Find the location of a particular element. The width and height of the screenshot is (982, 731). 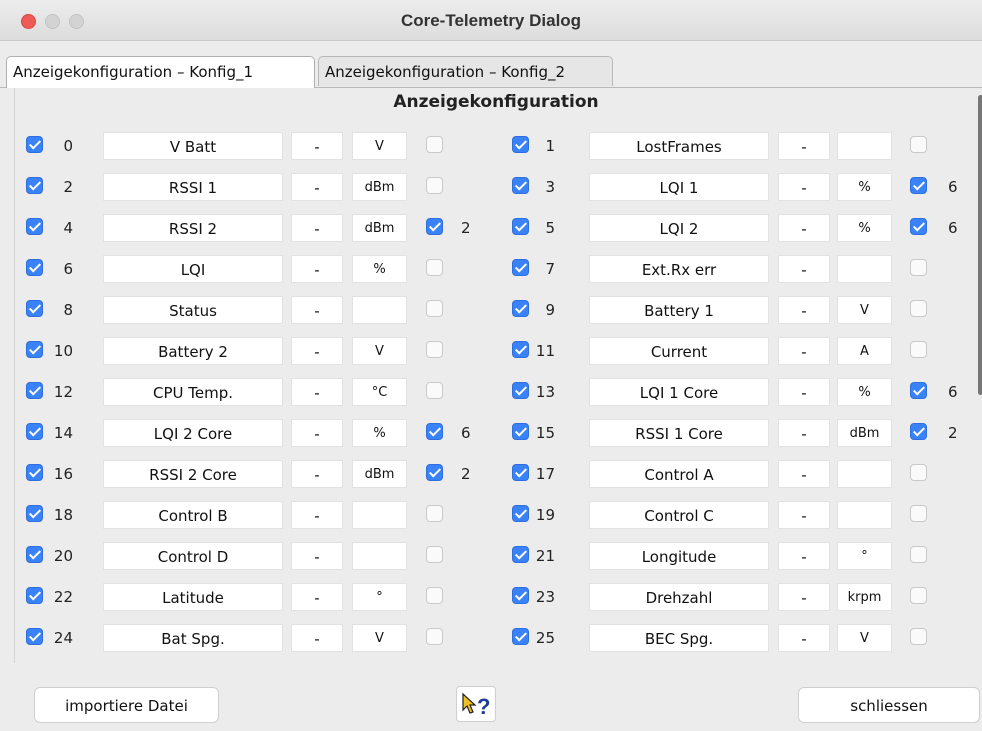

unit-field: krpm is located at coordinates (864, 597).